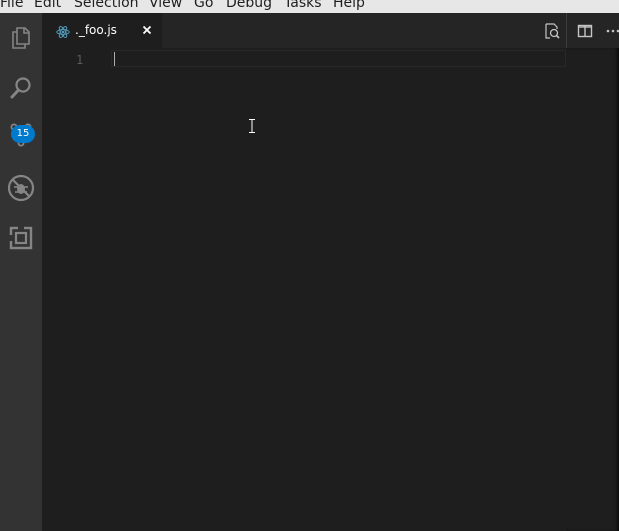  Describe the element at coordinates (147, 30) in the screenshot. I see `close-icon` at that location.